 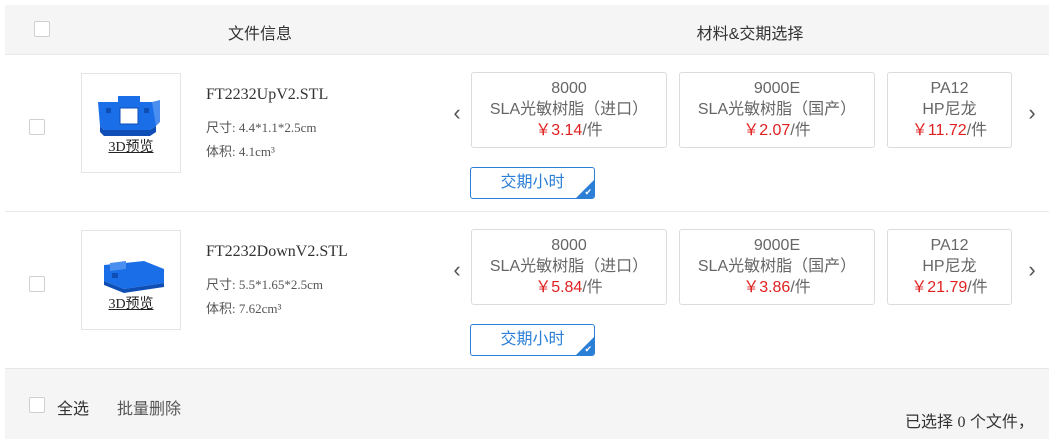 What do you see at coordinates (559, 130) in the screenshot?
I see `material-price: ￥3.14` at bounding box center [559, 130].